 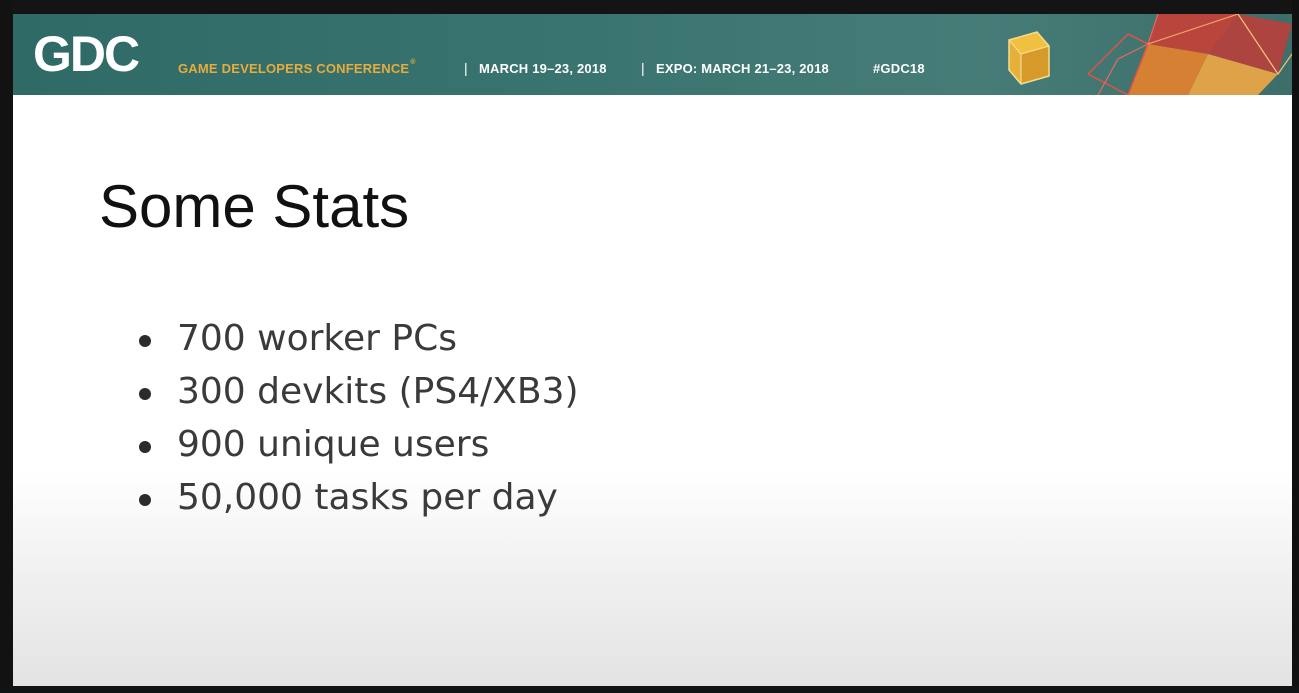 What do you see at coordinates (649, 689) in the screenshot?
I see `video-frame-bottom` at bounding box center [649, 689].